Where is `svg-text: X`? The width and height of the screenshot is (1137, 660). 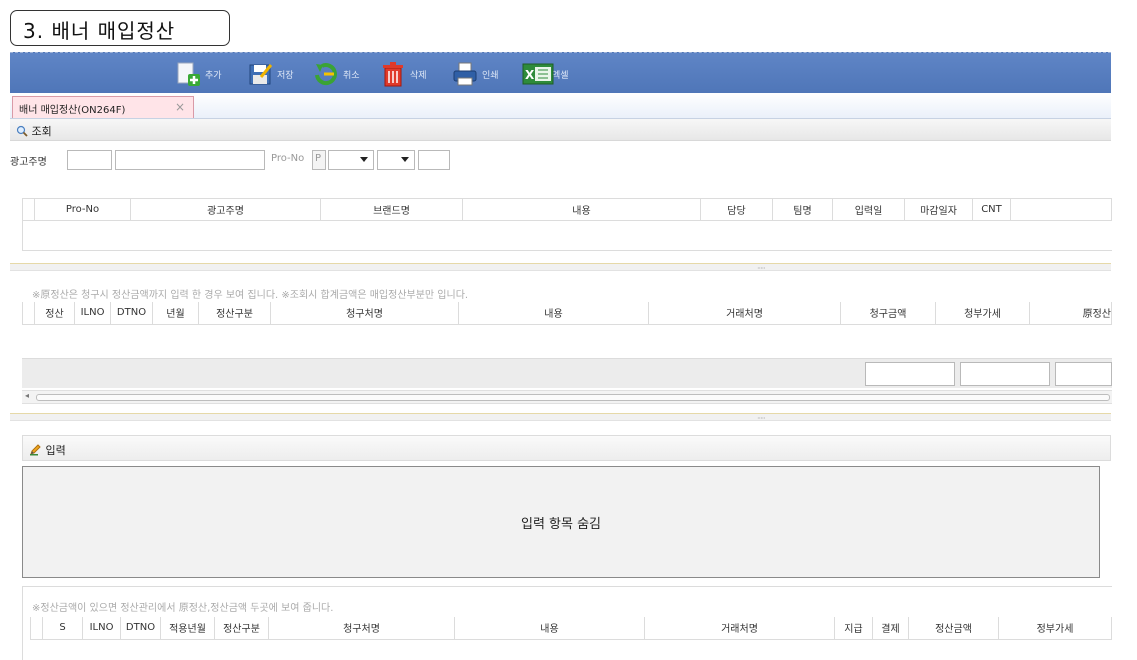
svg-text: X is located at coordinates (530, 75).